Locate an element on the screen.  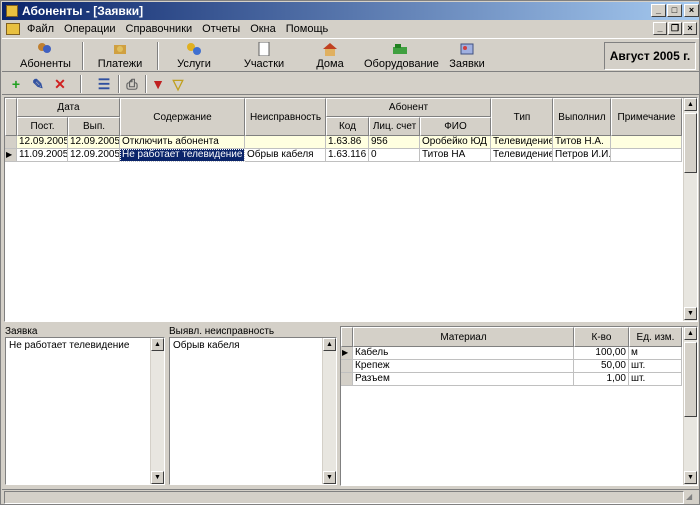
payments-icon is located at coordinates (120, 49).